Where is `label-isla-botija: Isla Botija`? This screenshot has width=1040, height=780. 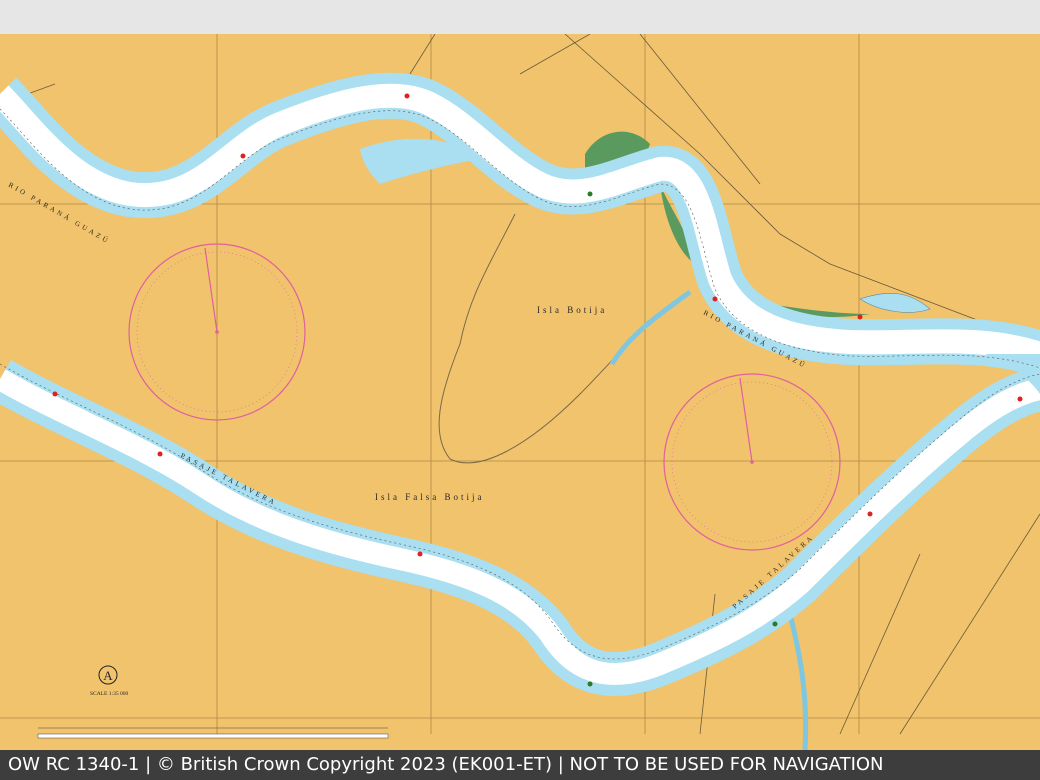 label-isla-botija: Isla Botija is located at coordinates (572, 310).